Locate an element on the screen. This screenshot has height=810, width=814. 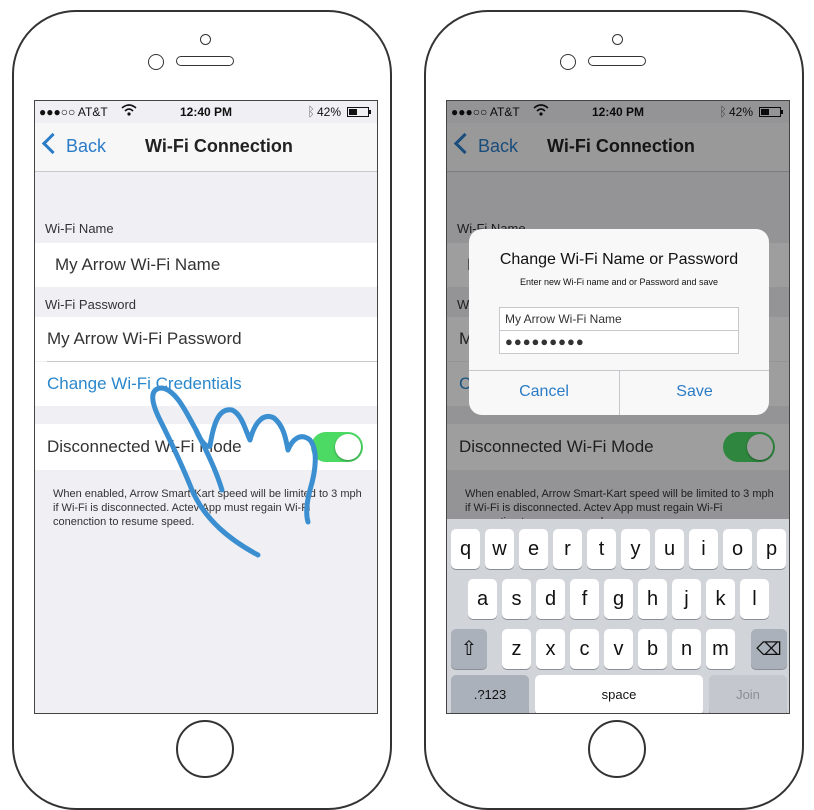
key-q: q is located at coordinates (465, 549).